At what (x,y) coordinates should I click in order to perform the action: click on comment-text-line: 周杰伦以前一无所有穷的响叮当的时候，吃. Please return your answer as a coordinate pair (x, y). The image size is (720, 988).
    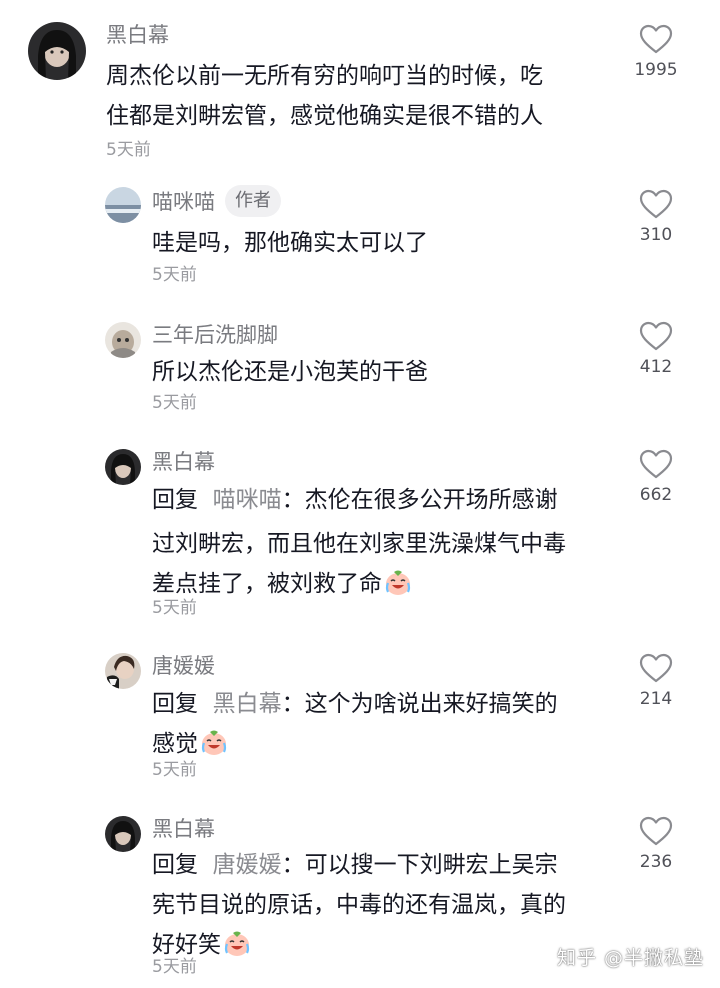
    Looking at the image, I should click on (324, 76).